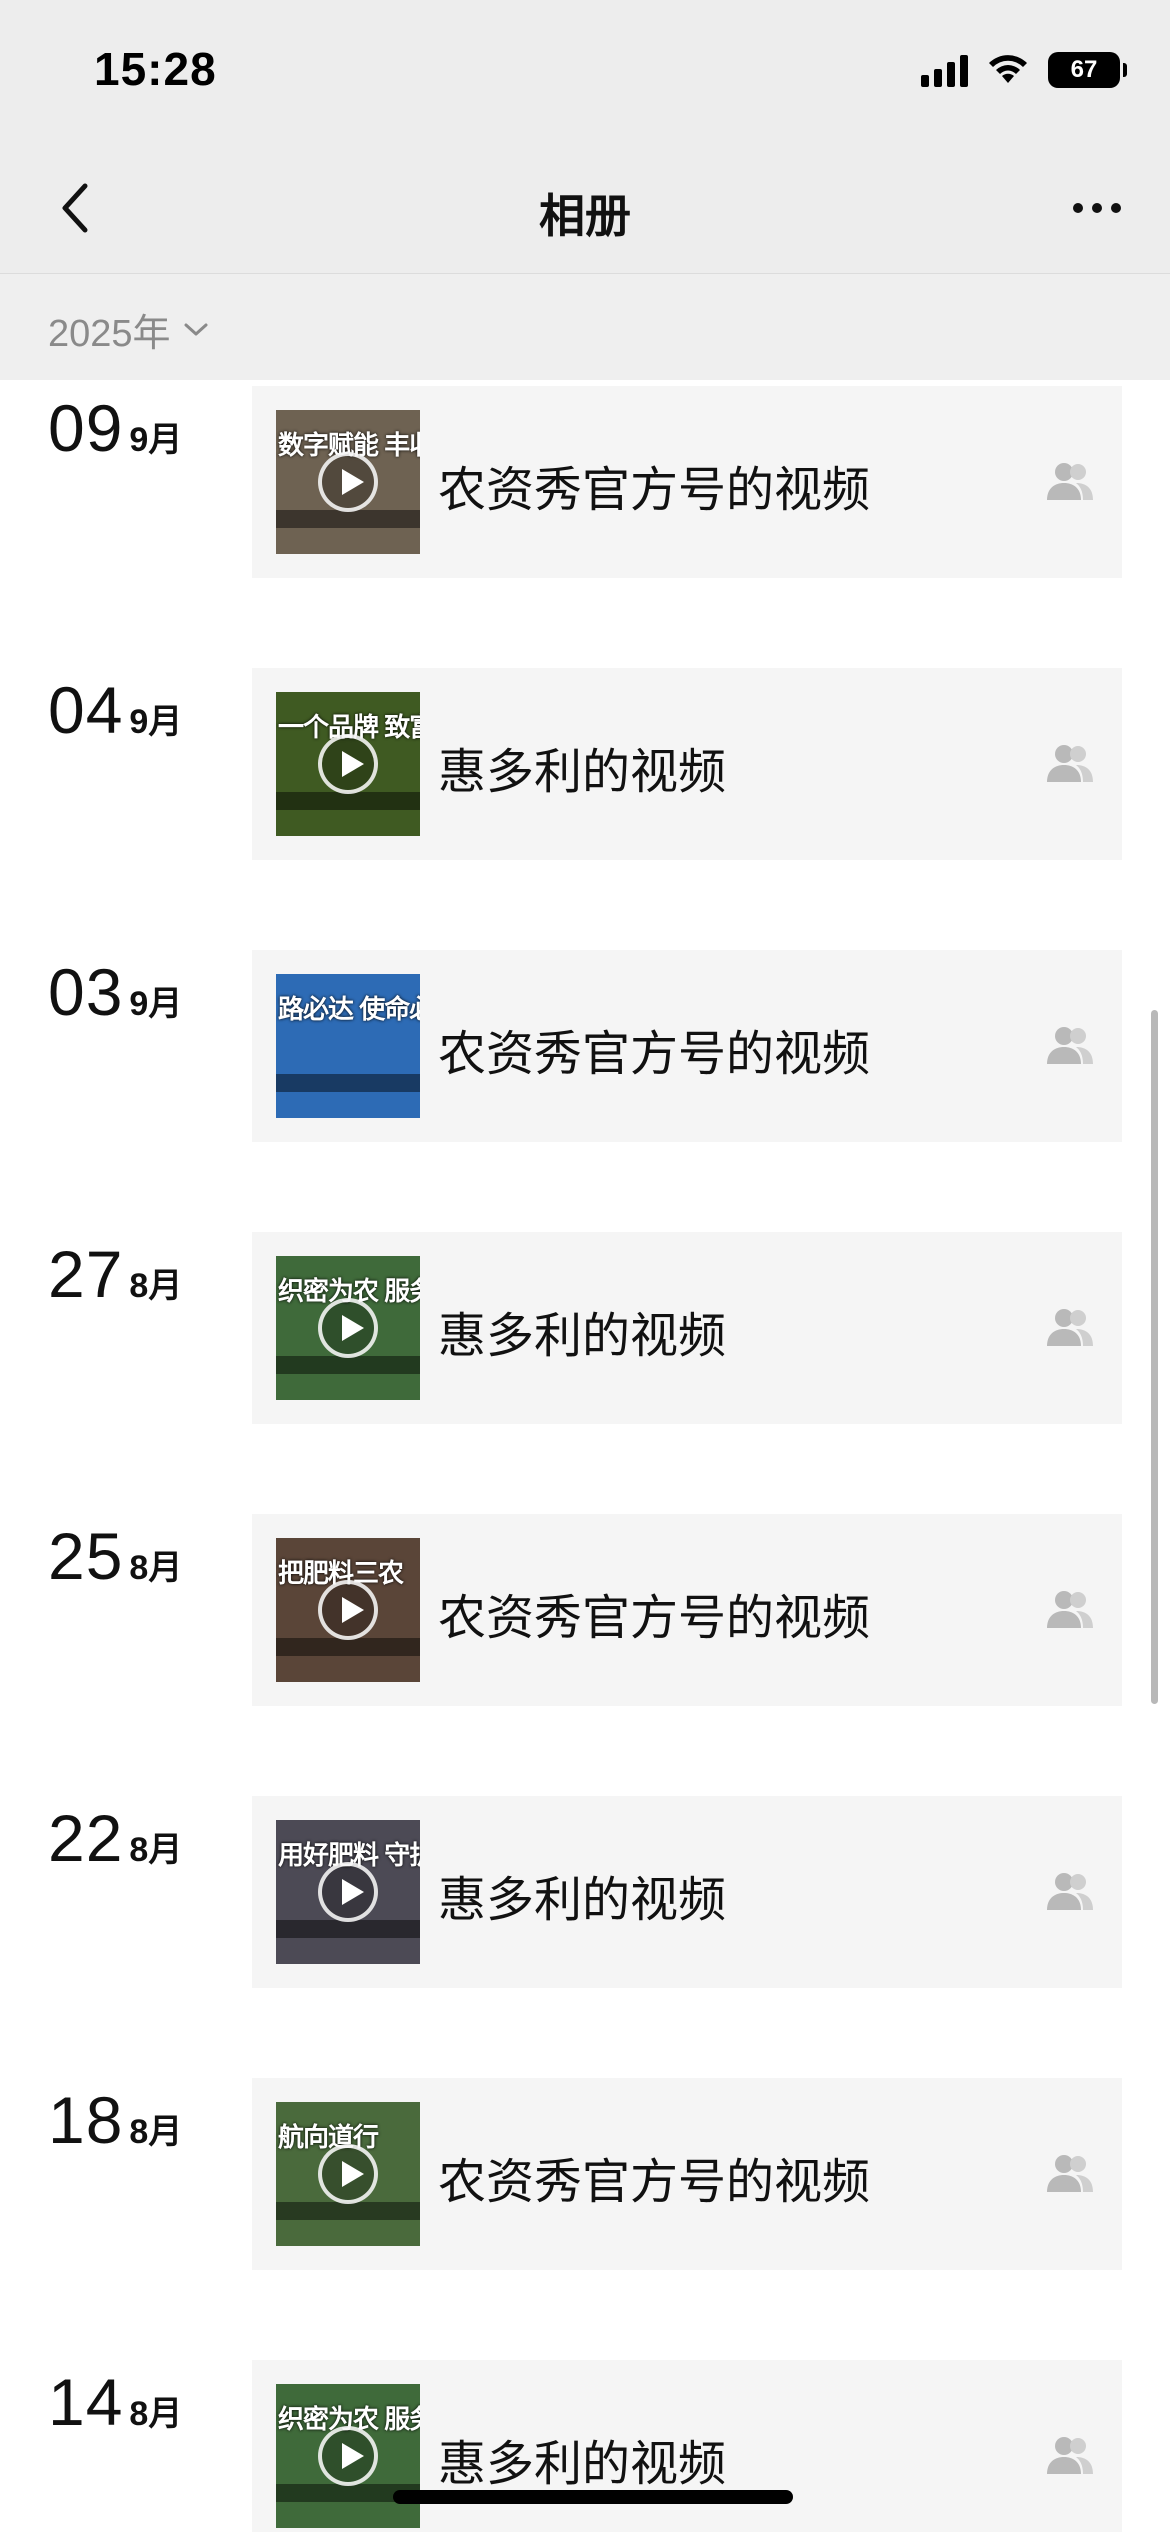 The height and width of the screenshot is (2532, 1170). What do you see at coordinates (86, 992) in the screenshot?
I see `entry-day: 03` at bounding box center [86, 992].